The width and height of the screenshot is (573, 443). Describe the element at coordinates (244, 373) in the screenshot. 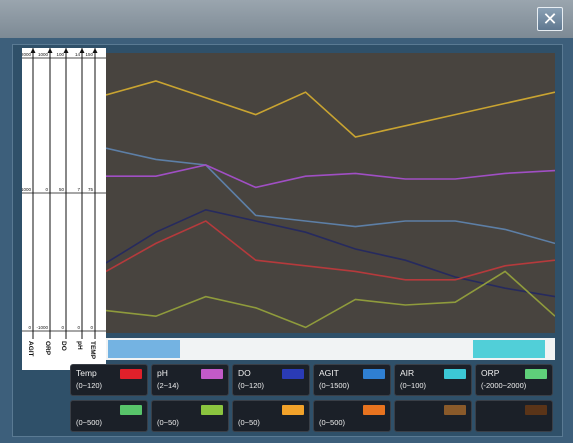

I see `legend-item-label: DO` at that location.